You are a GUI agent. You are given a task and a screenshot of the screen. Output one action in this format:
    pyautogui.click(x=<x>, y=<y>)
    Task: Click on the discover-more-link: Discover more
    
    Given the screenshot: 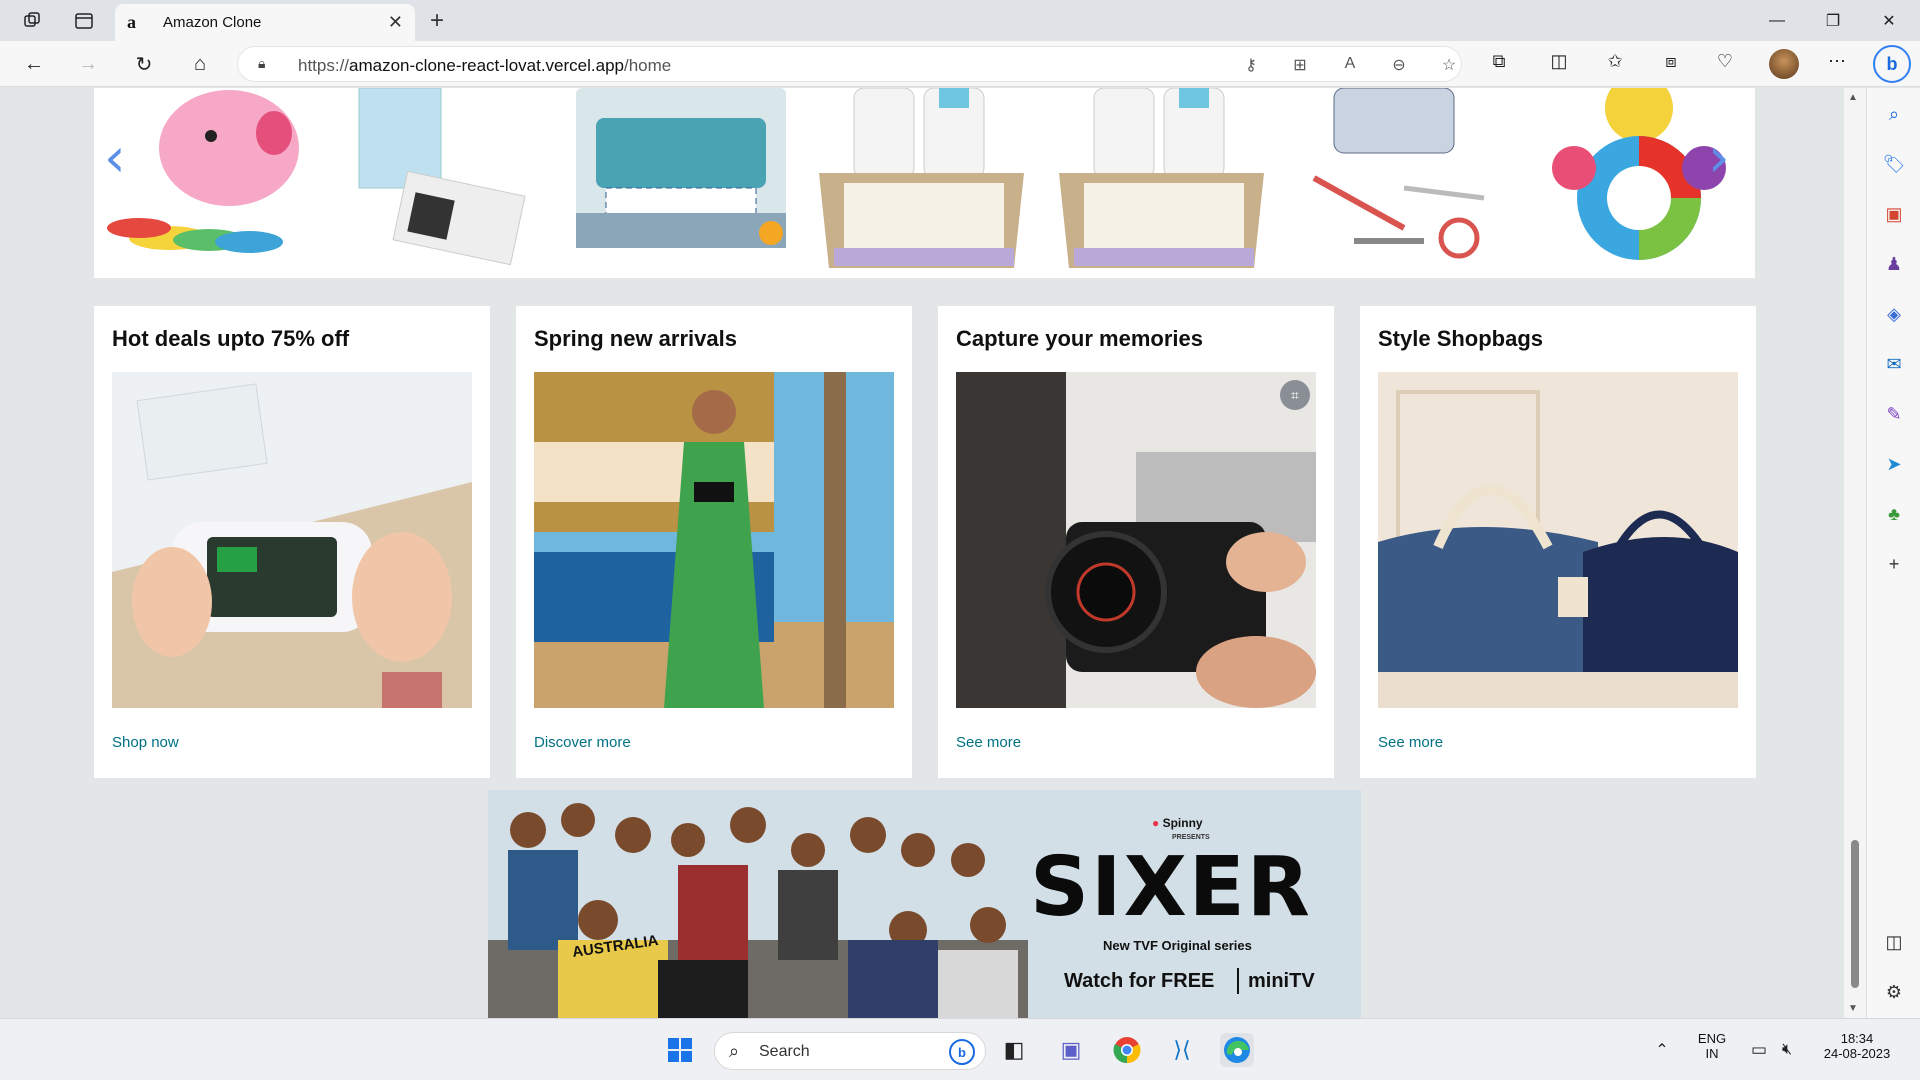 What is the action you would take?
    pyautogui.click(x=582, y=742)
    